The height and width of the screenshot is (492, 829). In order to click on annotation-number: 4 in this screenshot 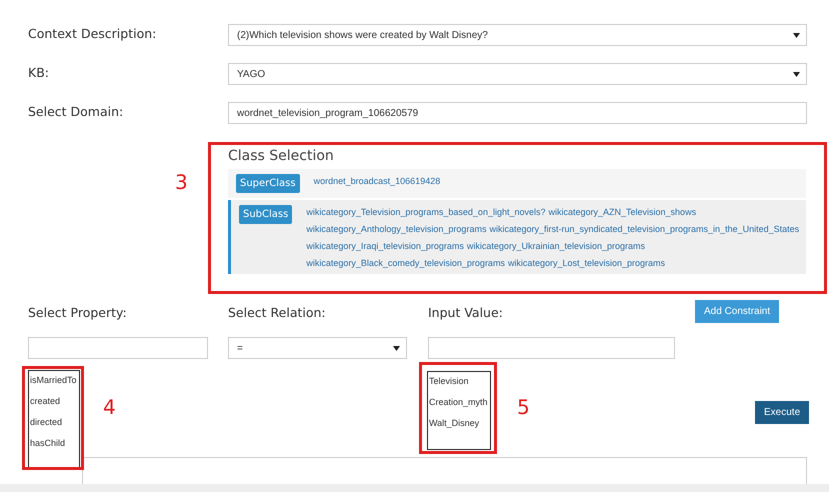, I will do `click(109, 407)`.